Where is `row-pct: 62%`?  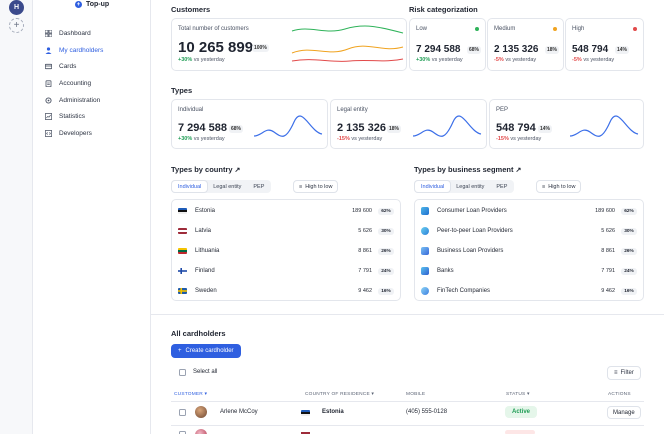 row-pct: 62% is located at coordinates (386, 211).